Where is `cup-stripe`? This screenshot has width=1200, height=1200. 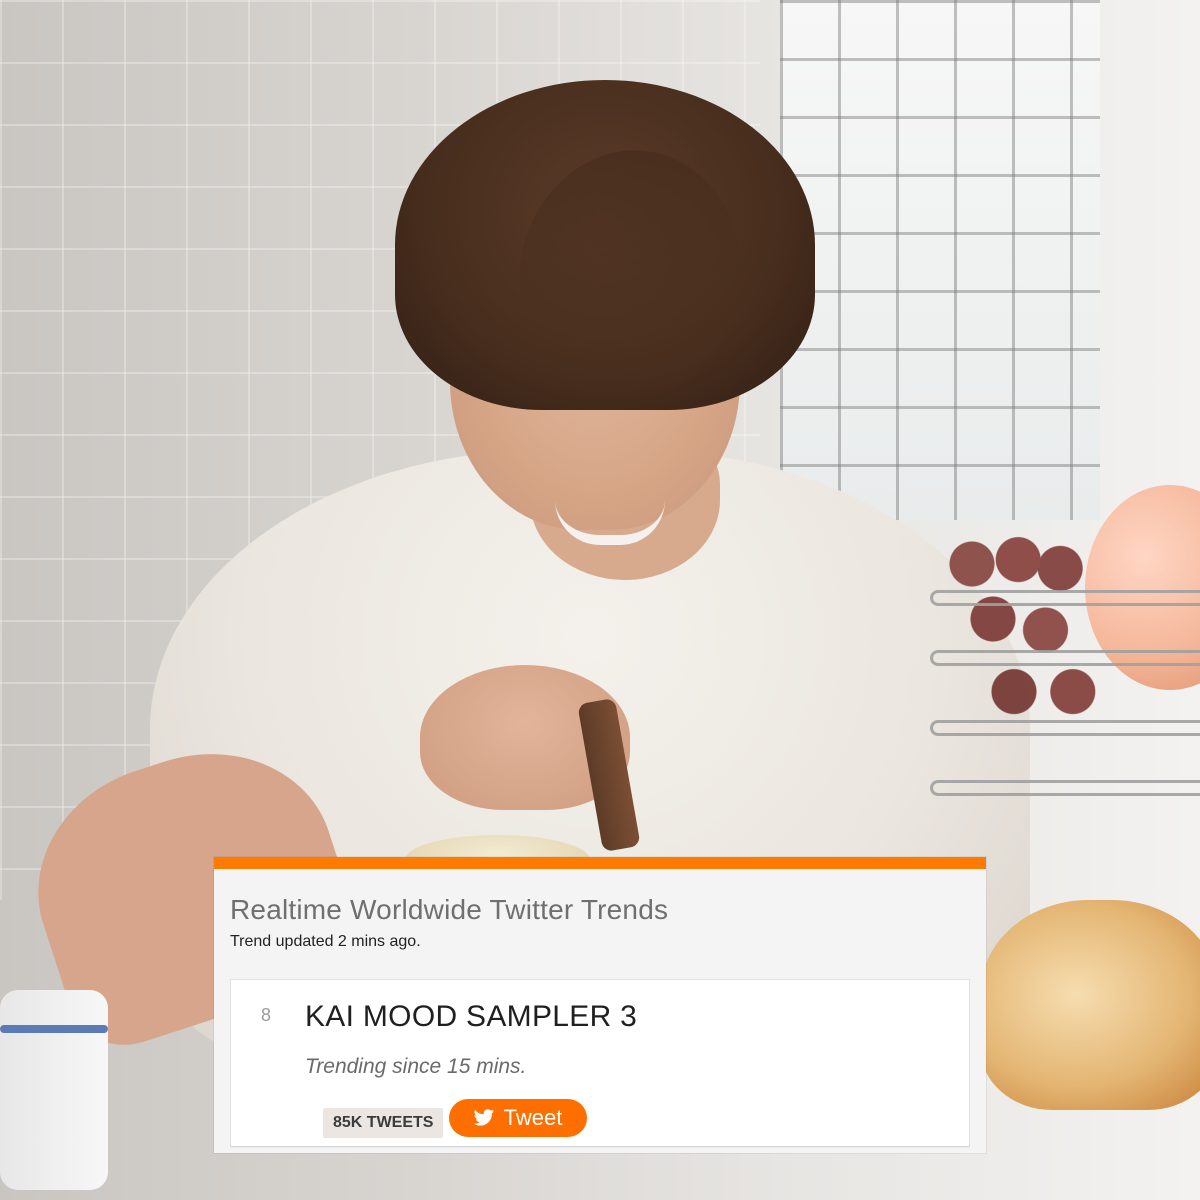 cup-stripe is located at coordinates (54, 1029).